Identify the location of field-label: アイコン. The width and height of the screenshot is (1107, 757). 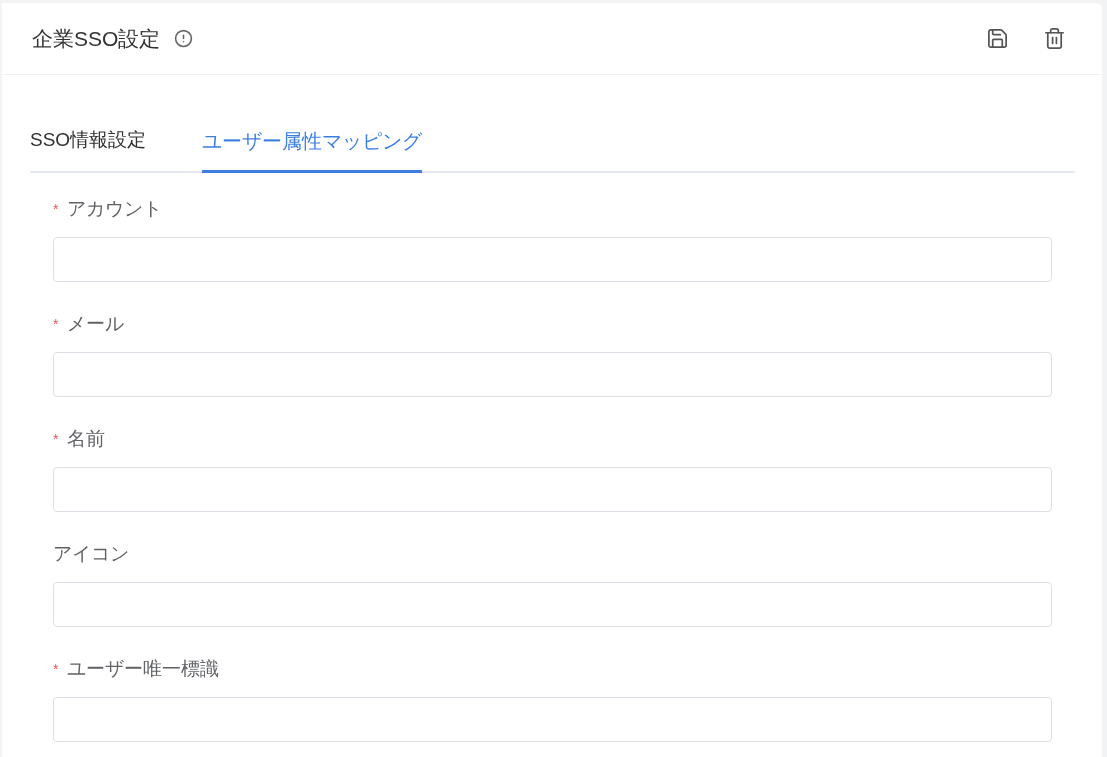
(91, 553).